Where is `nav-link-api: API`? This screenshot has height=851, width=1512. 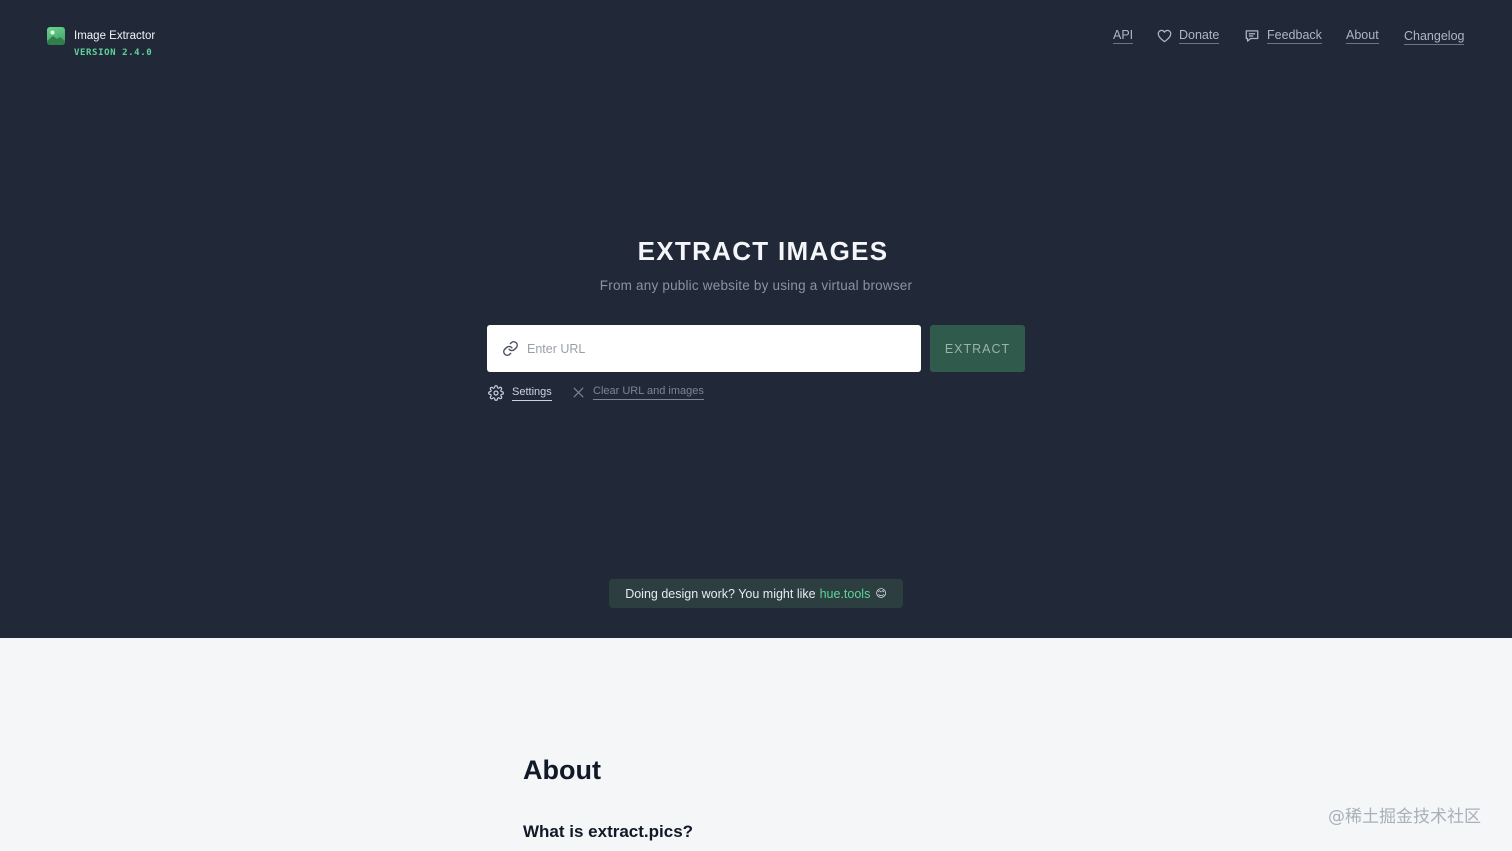
nav-link-api: API is located at coordinates (1123, 36).